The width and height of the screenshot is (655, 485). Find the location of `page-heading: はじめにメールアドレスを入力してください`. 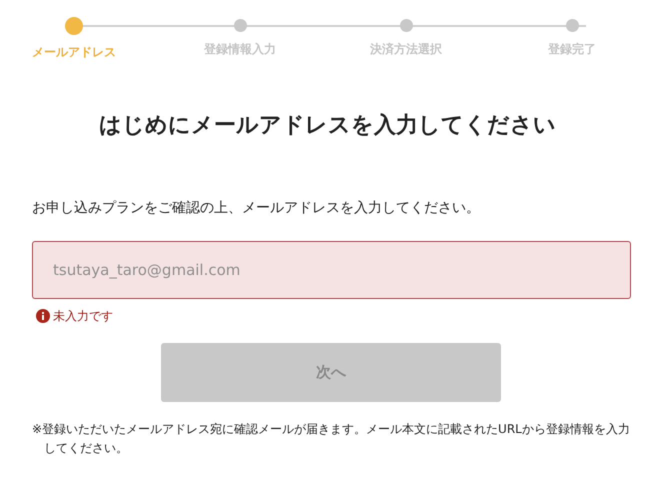

page-heading: はじめにメールアドレスを入力してください is located at coordinates (327, 126).